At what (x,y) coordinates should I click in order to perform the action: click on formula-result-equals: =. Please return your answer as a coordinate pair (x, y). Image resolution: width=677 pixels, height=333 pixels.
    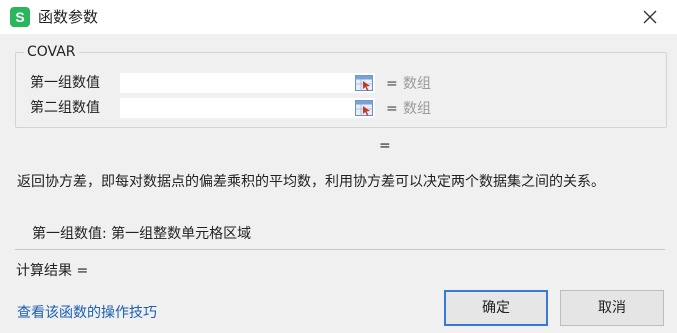
    Looking at the image, I should click on (385, 146).